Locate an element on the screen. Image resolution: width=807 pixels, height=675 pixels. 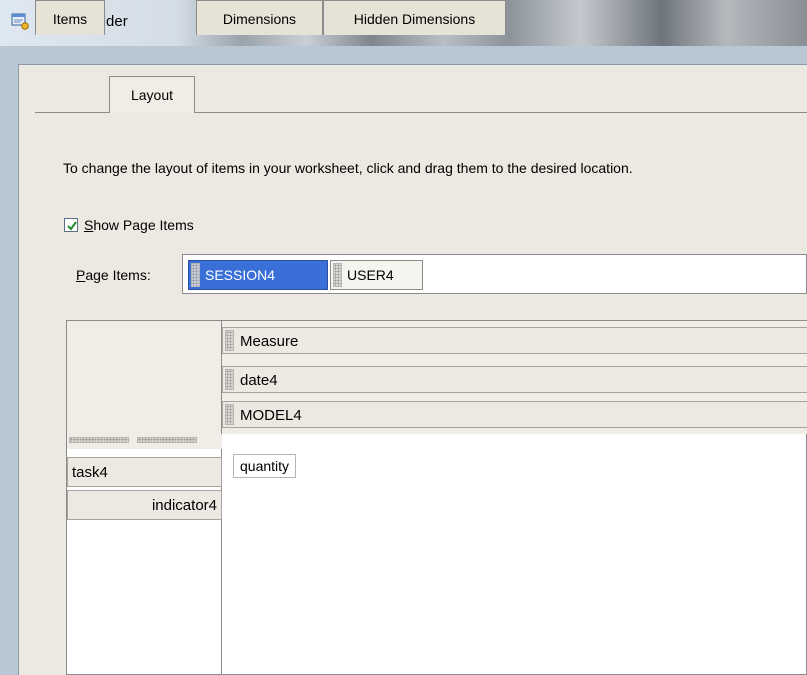
tab-items: Items is located at coordinates (70, 17).